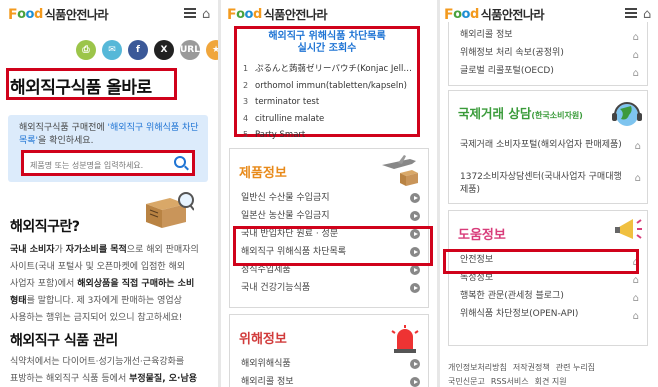  Describe the element at coordinates (541, 145) in the screenshot. I see `menu-item-label: 국제거래 소비자포털(해외사업자 판매제품)` at that location.